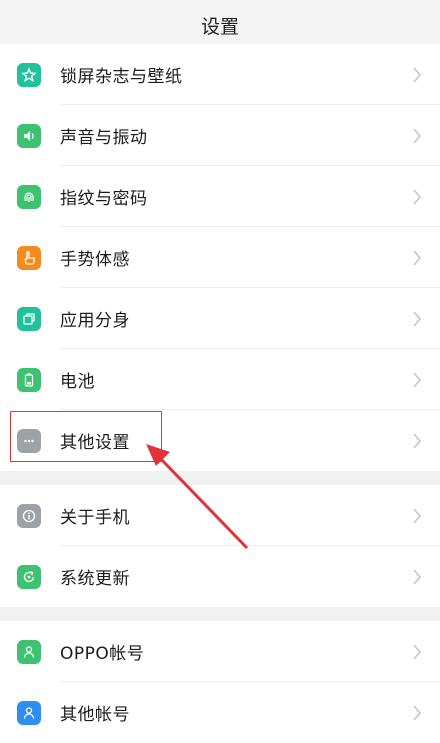 The width and height of the screenshot is (440, 743). What do you see at coordinates (29, 196) in the screenshot?
I see `fingerprint-icon` at bounding box center [29, 196].